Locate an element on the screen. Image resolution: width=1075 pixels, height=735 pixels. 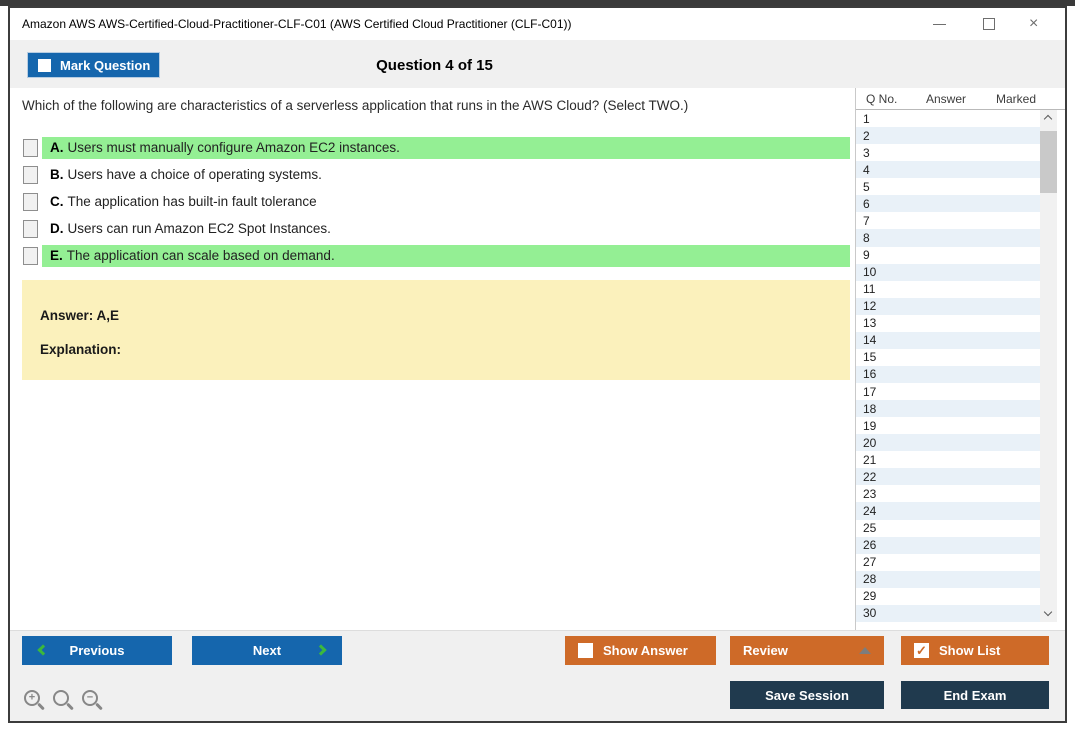
zoom-reset-icon is located at coordinates (61, 698).